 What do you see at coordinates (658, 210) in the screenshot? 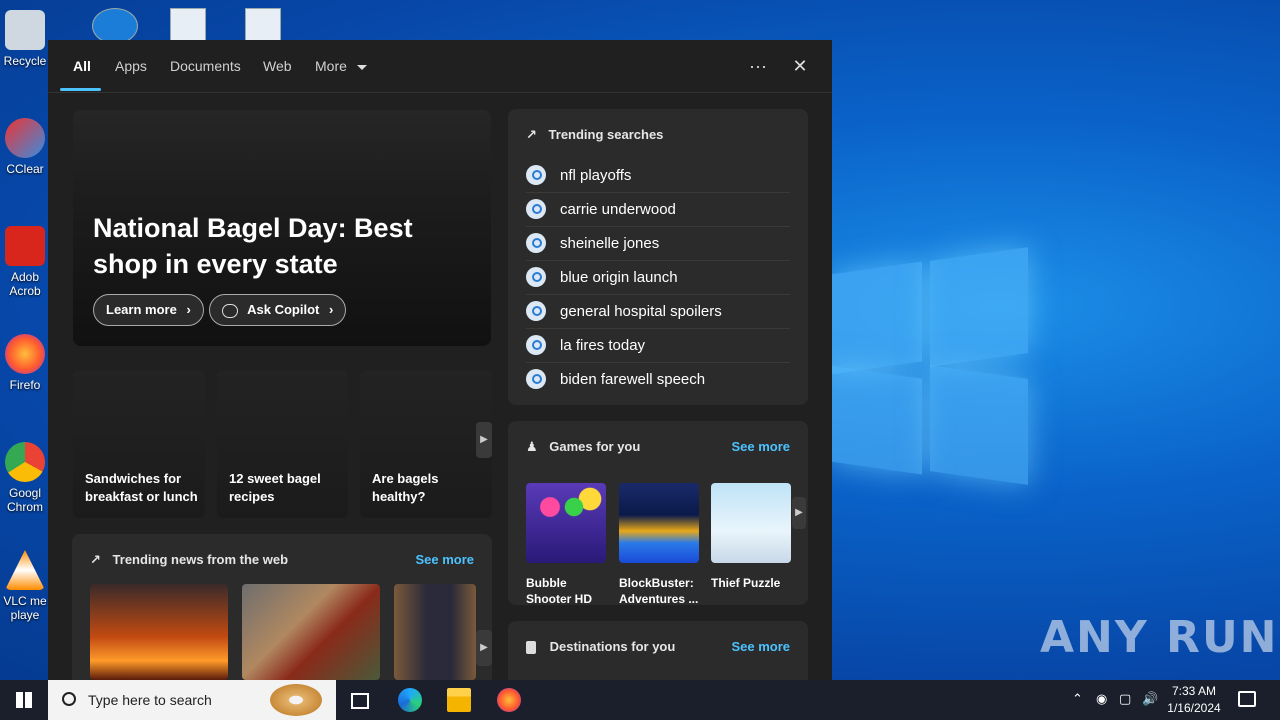
I see `trending-search-item: carrie underwood` at bounding box center [658, 210].